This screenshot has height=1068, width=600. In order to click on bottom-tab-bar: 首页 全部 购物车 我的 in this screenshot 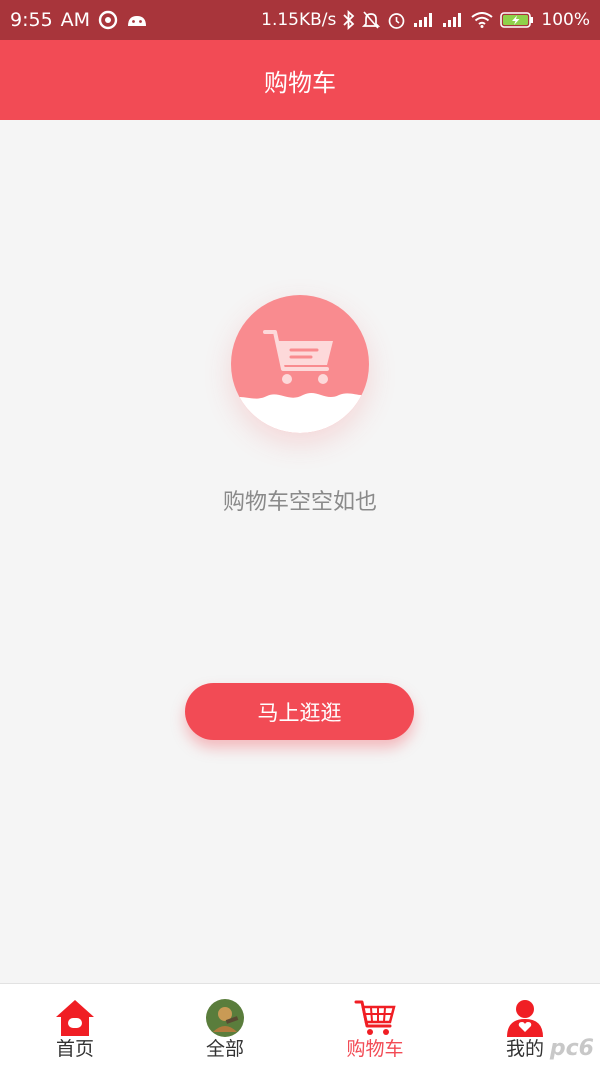, I will do `click(300, 1025)`.